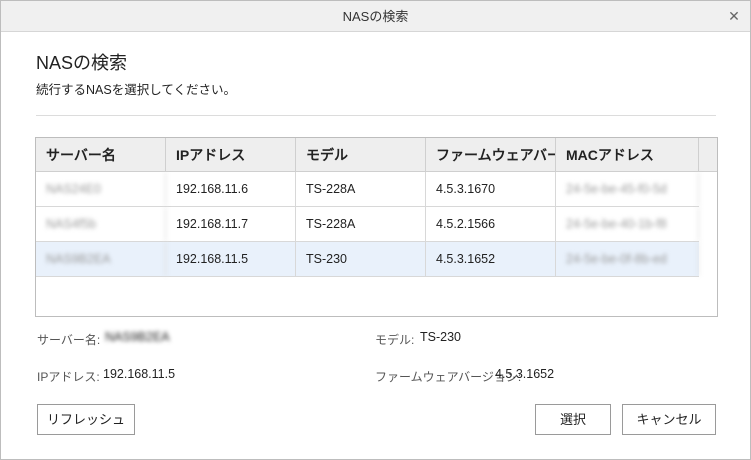 This screenshot has width=751, height=460. I want to click on cancel-button: キャンセル, so click(669, 419).